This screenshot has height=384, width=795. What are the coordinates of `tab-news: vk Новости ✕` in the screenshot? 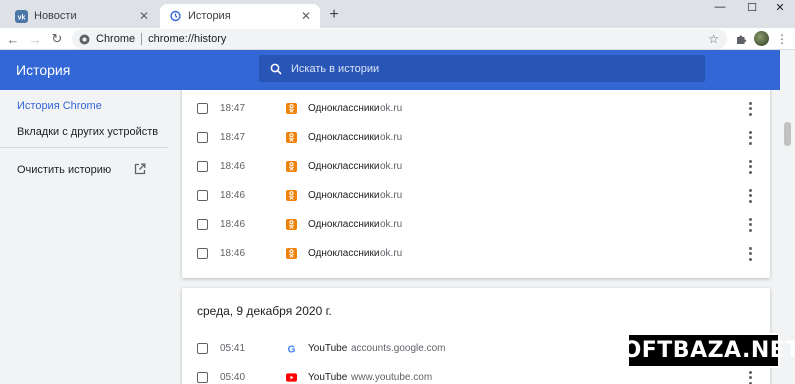 It's located at (82, 16).